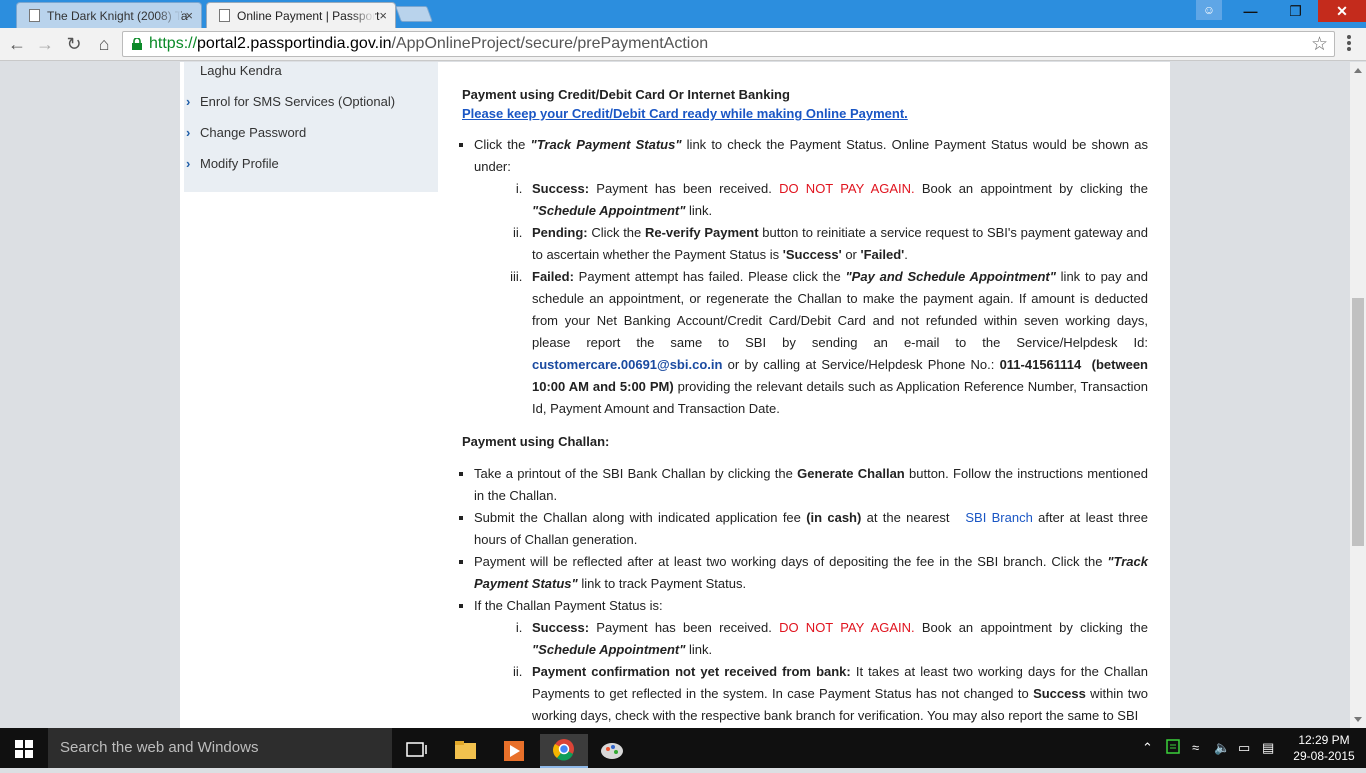  Describe the element at coordinates (1244, 748) in the screenshot. I see `power-icon: ▭` at that location.